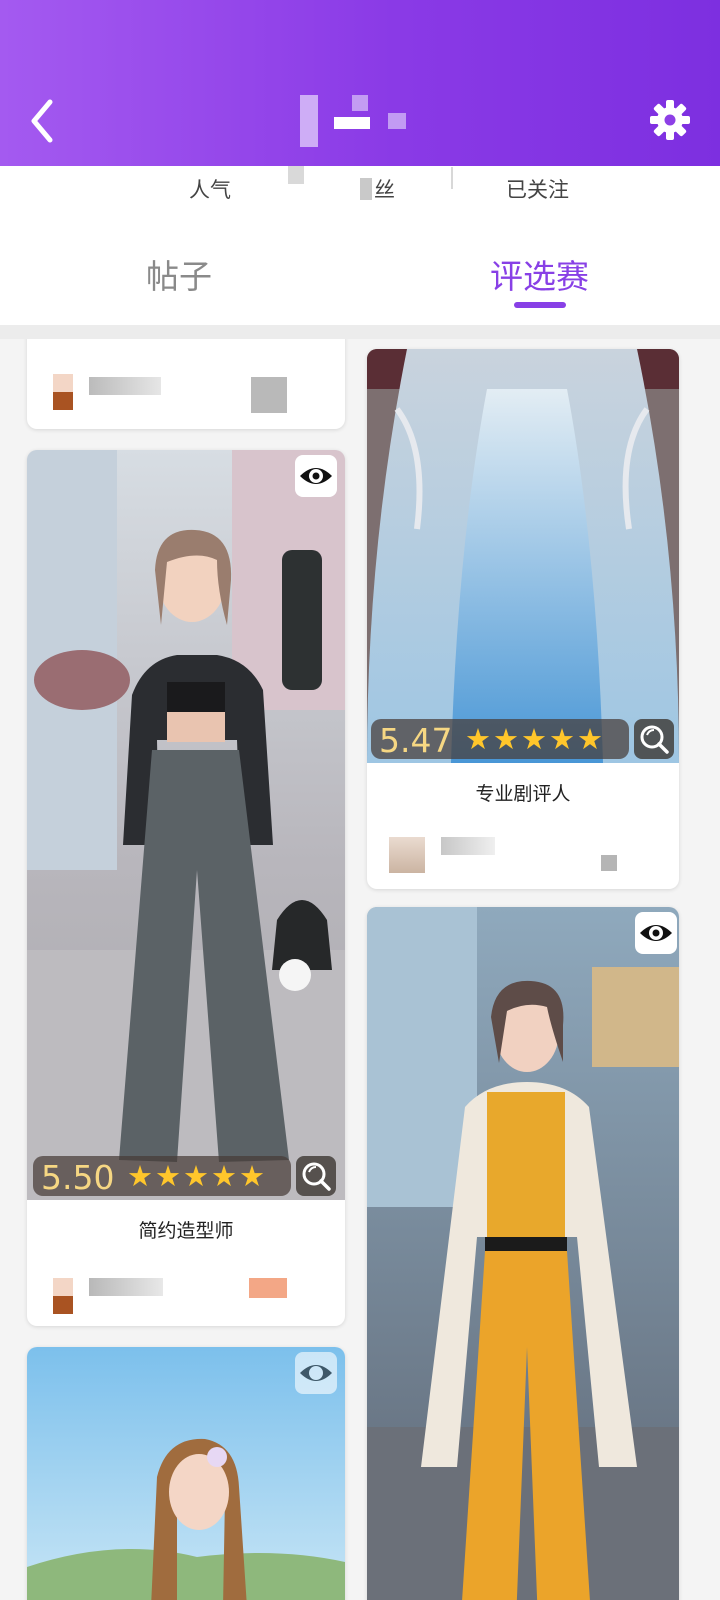 The image size is (720, 1600). Describe the element at coordinates (360, 332) in the screenshot. I see `section-divider` at that location.